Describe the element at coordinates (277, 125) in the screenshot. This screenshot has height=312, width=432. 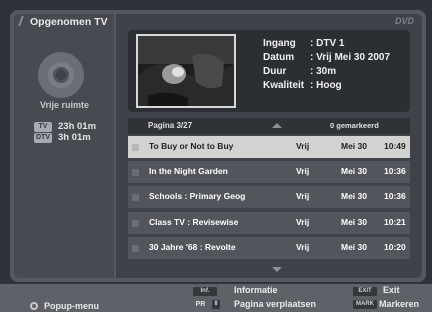
I see `scroll-up-icon` at that location.